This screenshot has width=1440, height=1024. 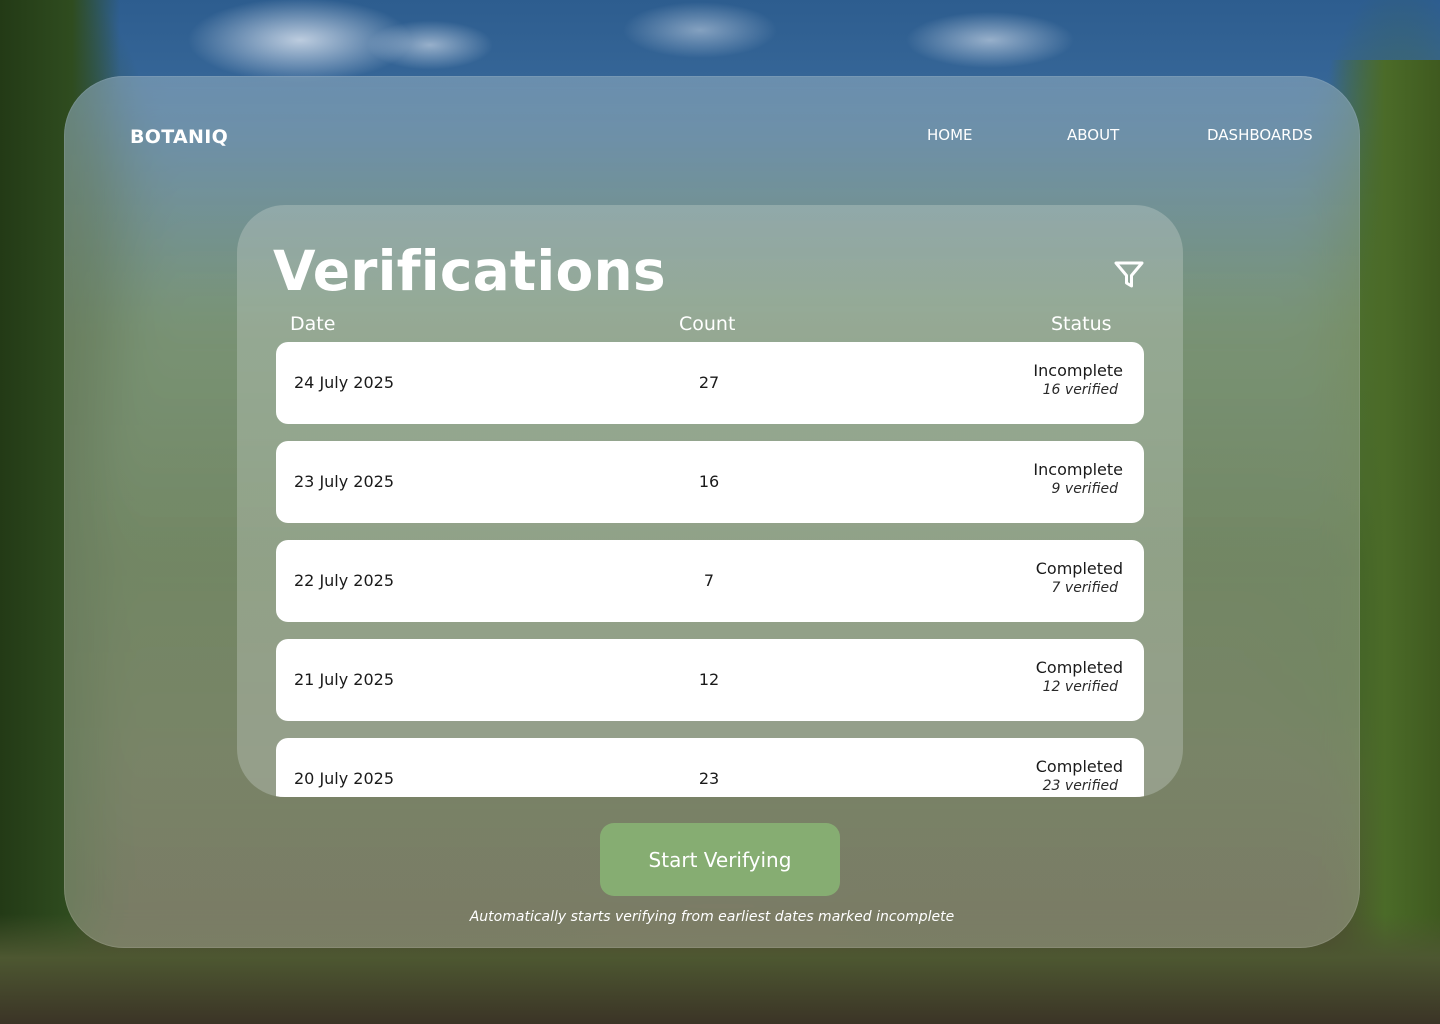 What do you see at coordinates (1084, 489) in the screenshot?
I see `verified-count: 9 verified` at bounding box center [1084, 489].